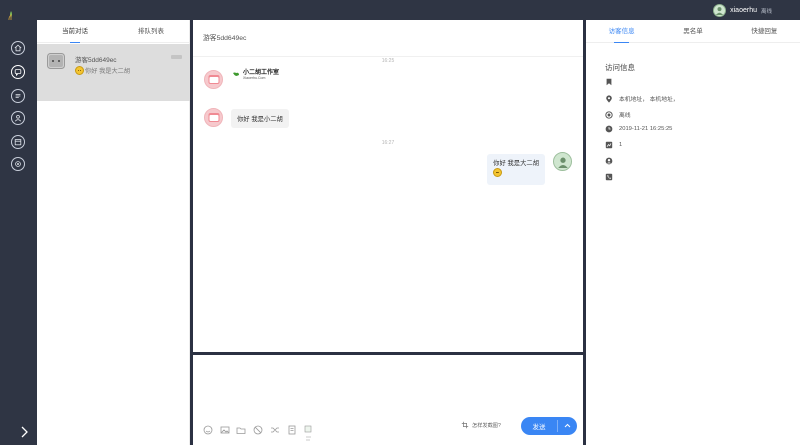 Image resolution: width=800 pixels, height=445 pixels. I want to click on block-icon, so click(258, 430).